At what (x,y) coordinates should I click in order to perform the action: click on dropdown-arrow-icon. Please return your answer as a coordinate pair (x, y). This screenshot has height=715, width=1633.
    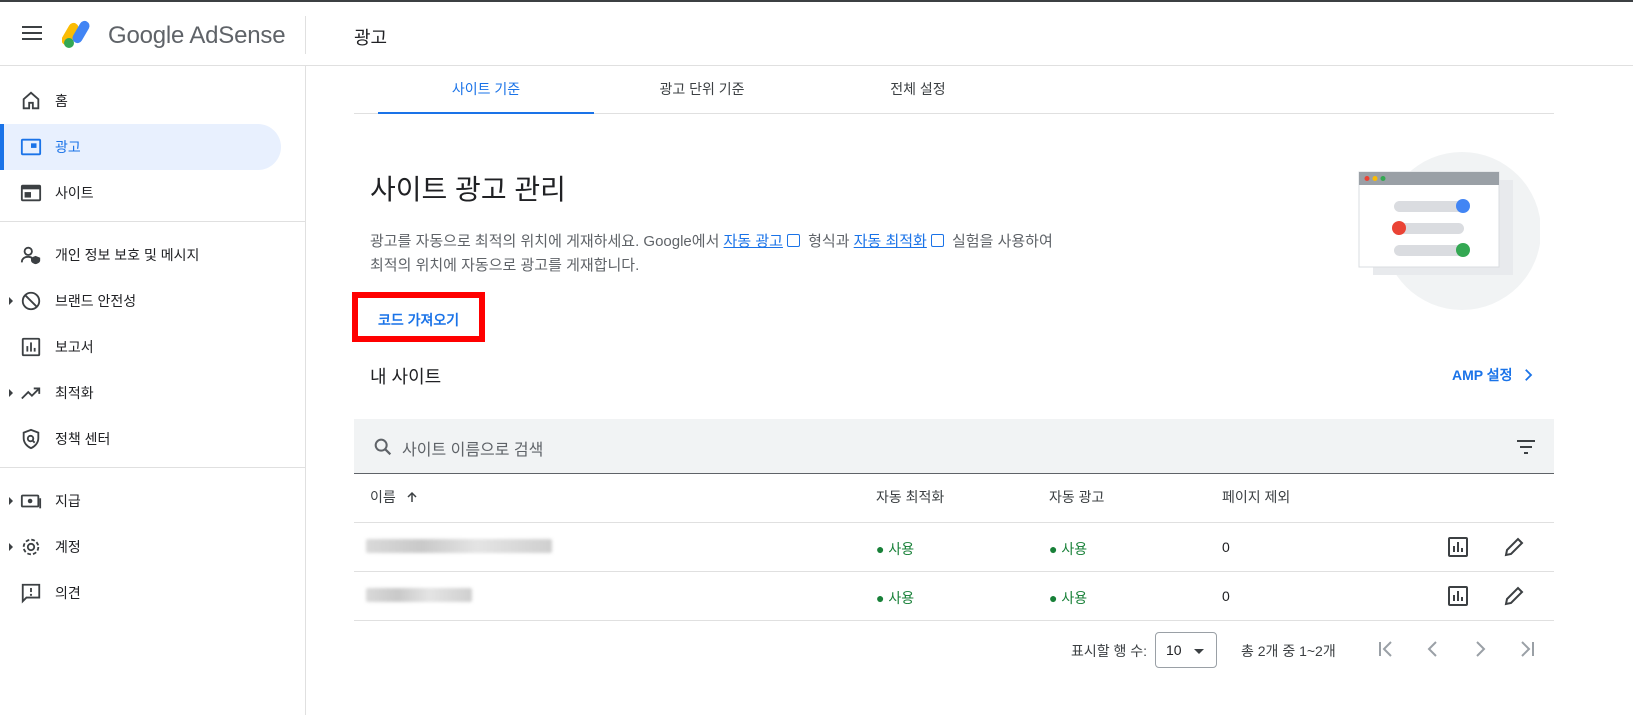
    Looking at the image, I should click on (1199, 651).